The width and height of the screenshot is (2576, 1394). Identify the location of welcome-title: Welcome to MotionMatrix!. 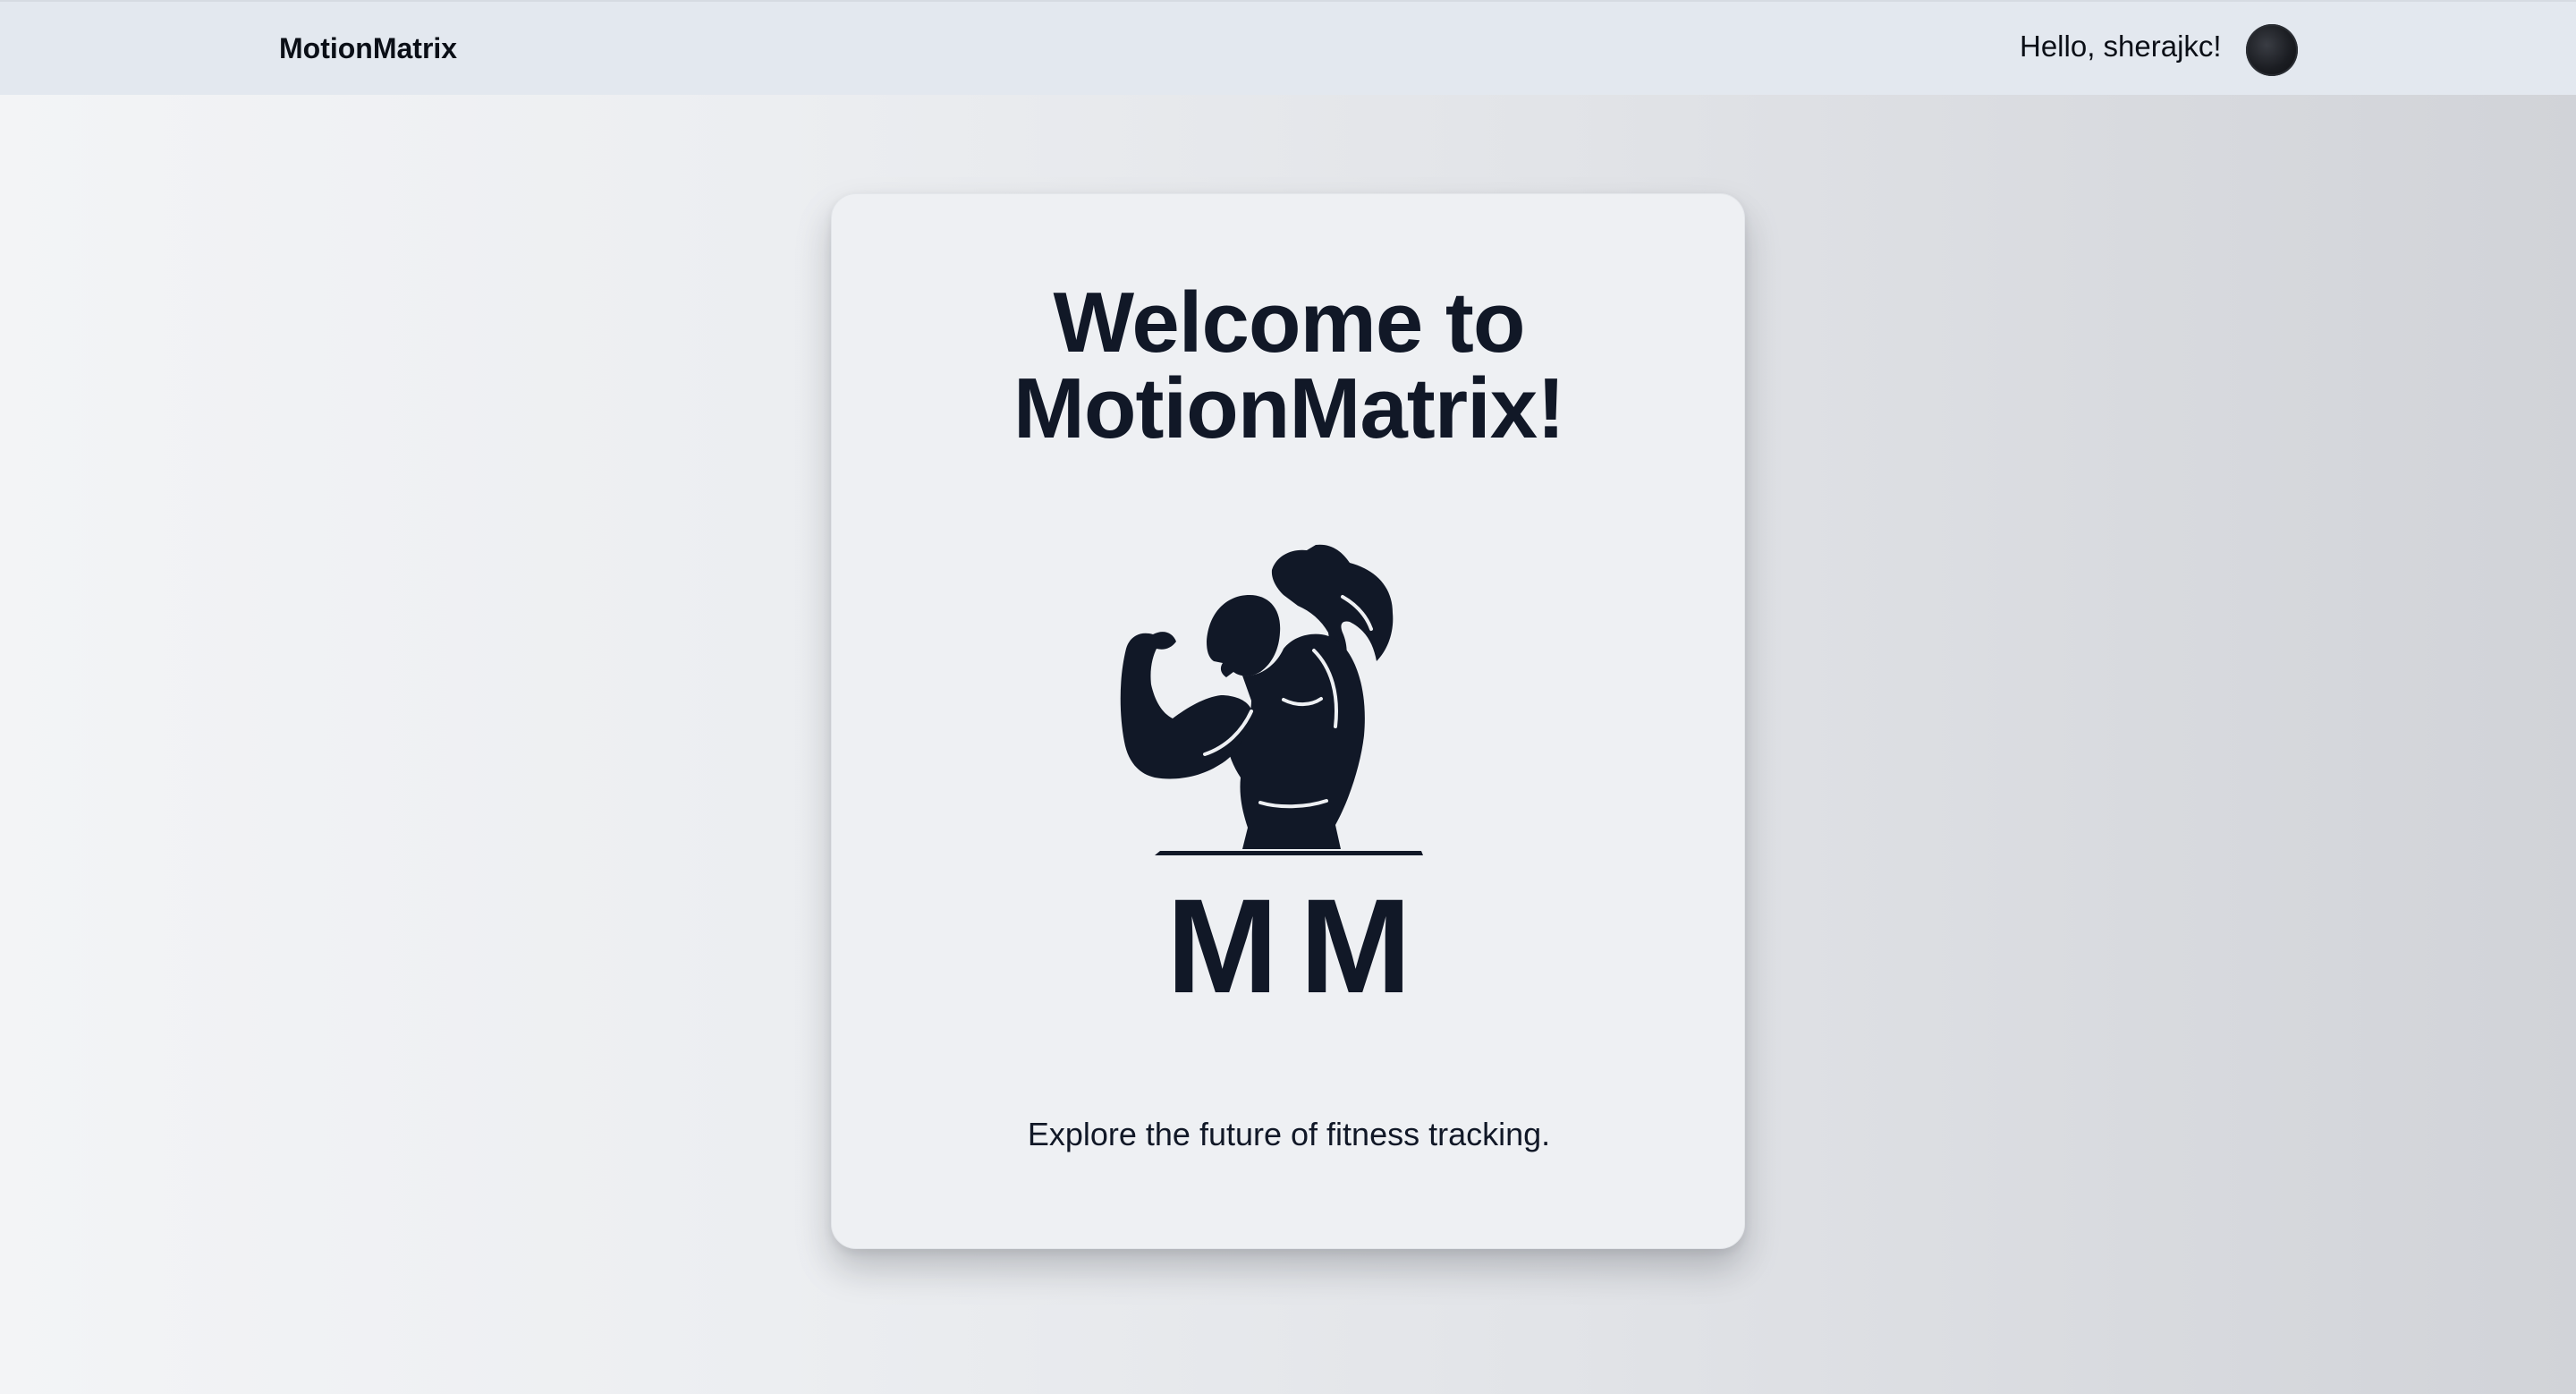
(1289, 366).